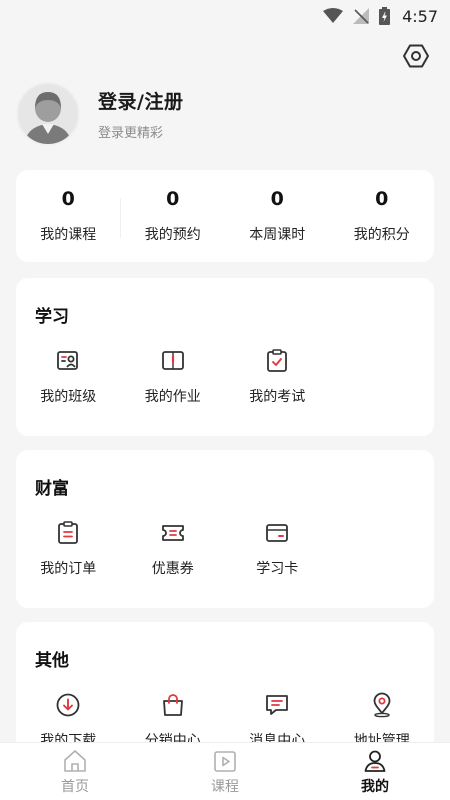  Describe the element at coordinates (68, 569) in the screenshot. I see `item-label: 我的订单` at that location.